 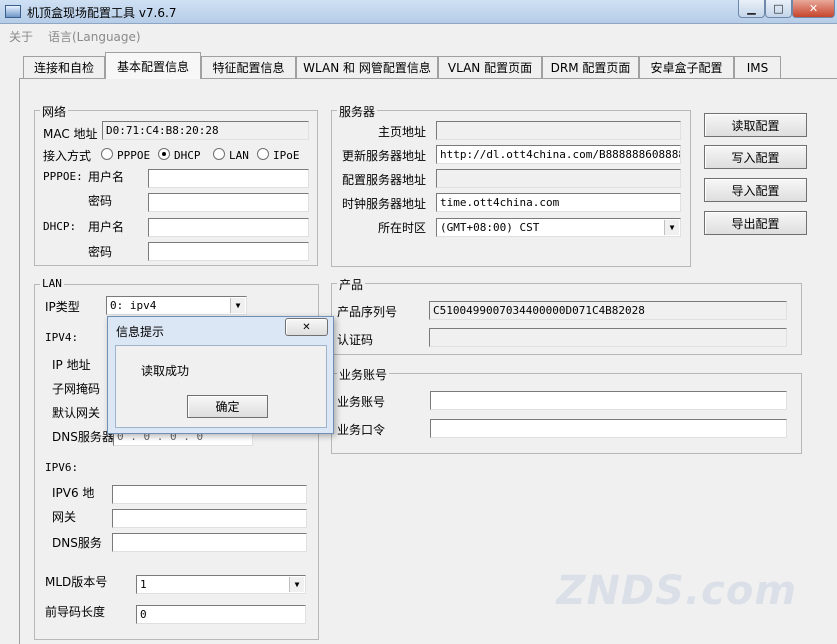 I want to click on radio-lan-label: LAN, so click(x=239, y=155).